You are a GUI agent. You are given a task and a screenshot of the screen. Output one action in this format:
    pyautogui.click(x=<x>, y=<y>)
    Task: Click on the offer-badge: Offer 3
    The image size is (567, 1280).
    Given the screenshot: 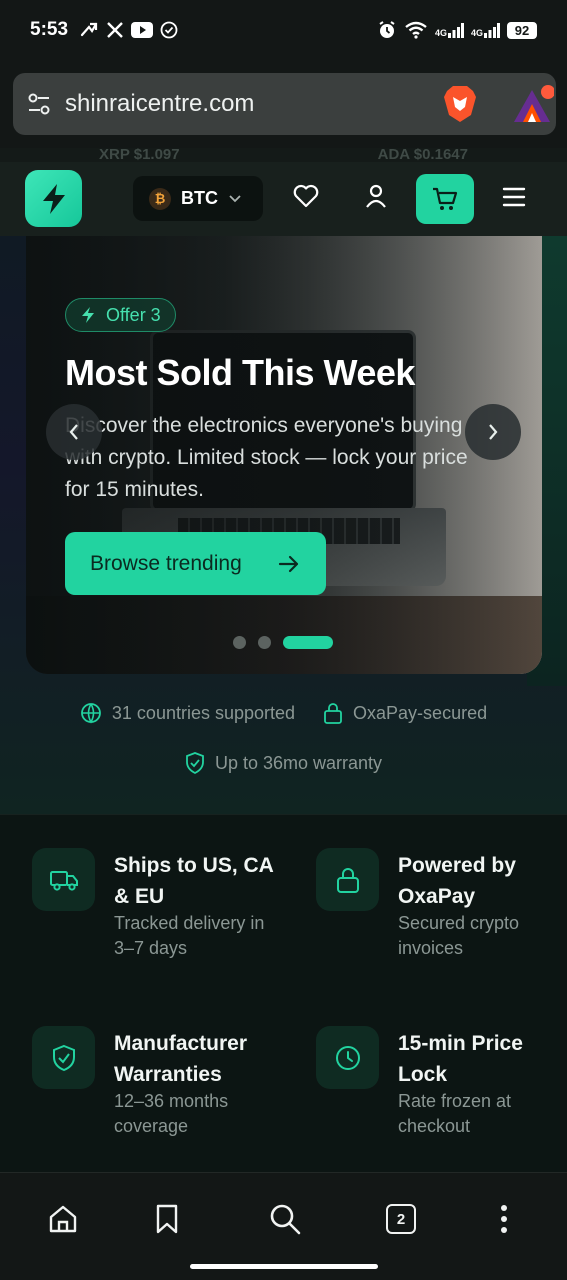 What is the action you would take?
    pyautogui.click(x=120, y=315)
    